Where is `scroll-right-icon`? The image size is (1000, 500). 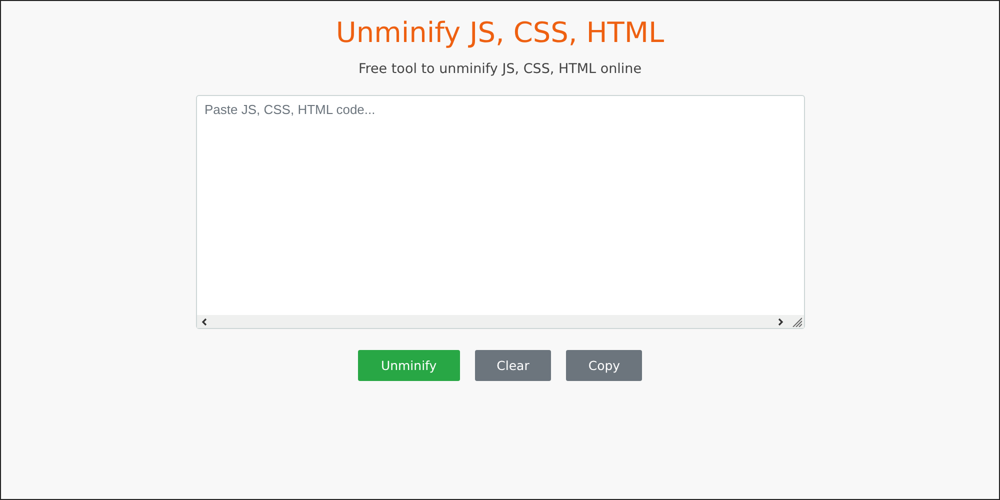
scroll-right-icon is located at coordinates (781, 322).